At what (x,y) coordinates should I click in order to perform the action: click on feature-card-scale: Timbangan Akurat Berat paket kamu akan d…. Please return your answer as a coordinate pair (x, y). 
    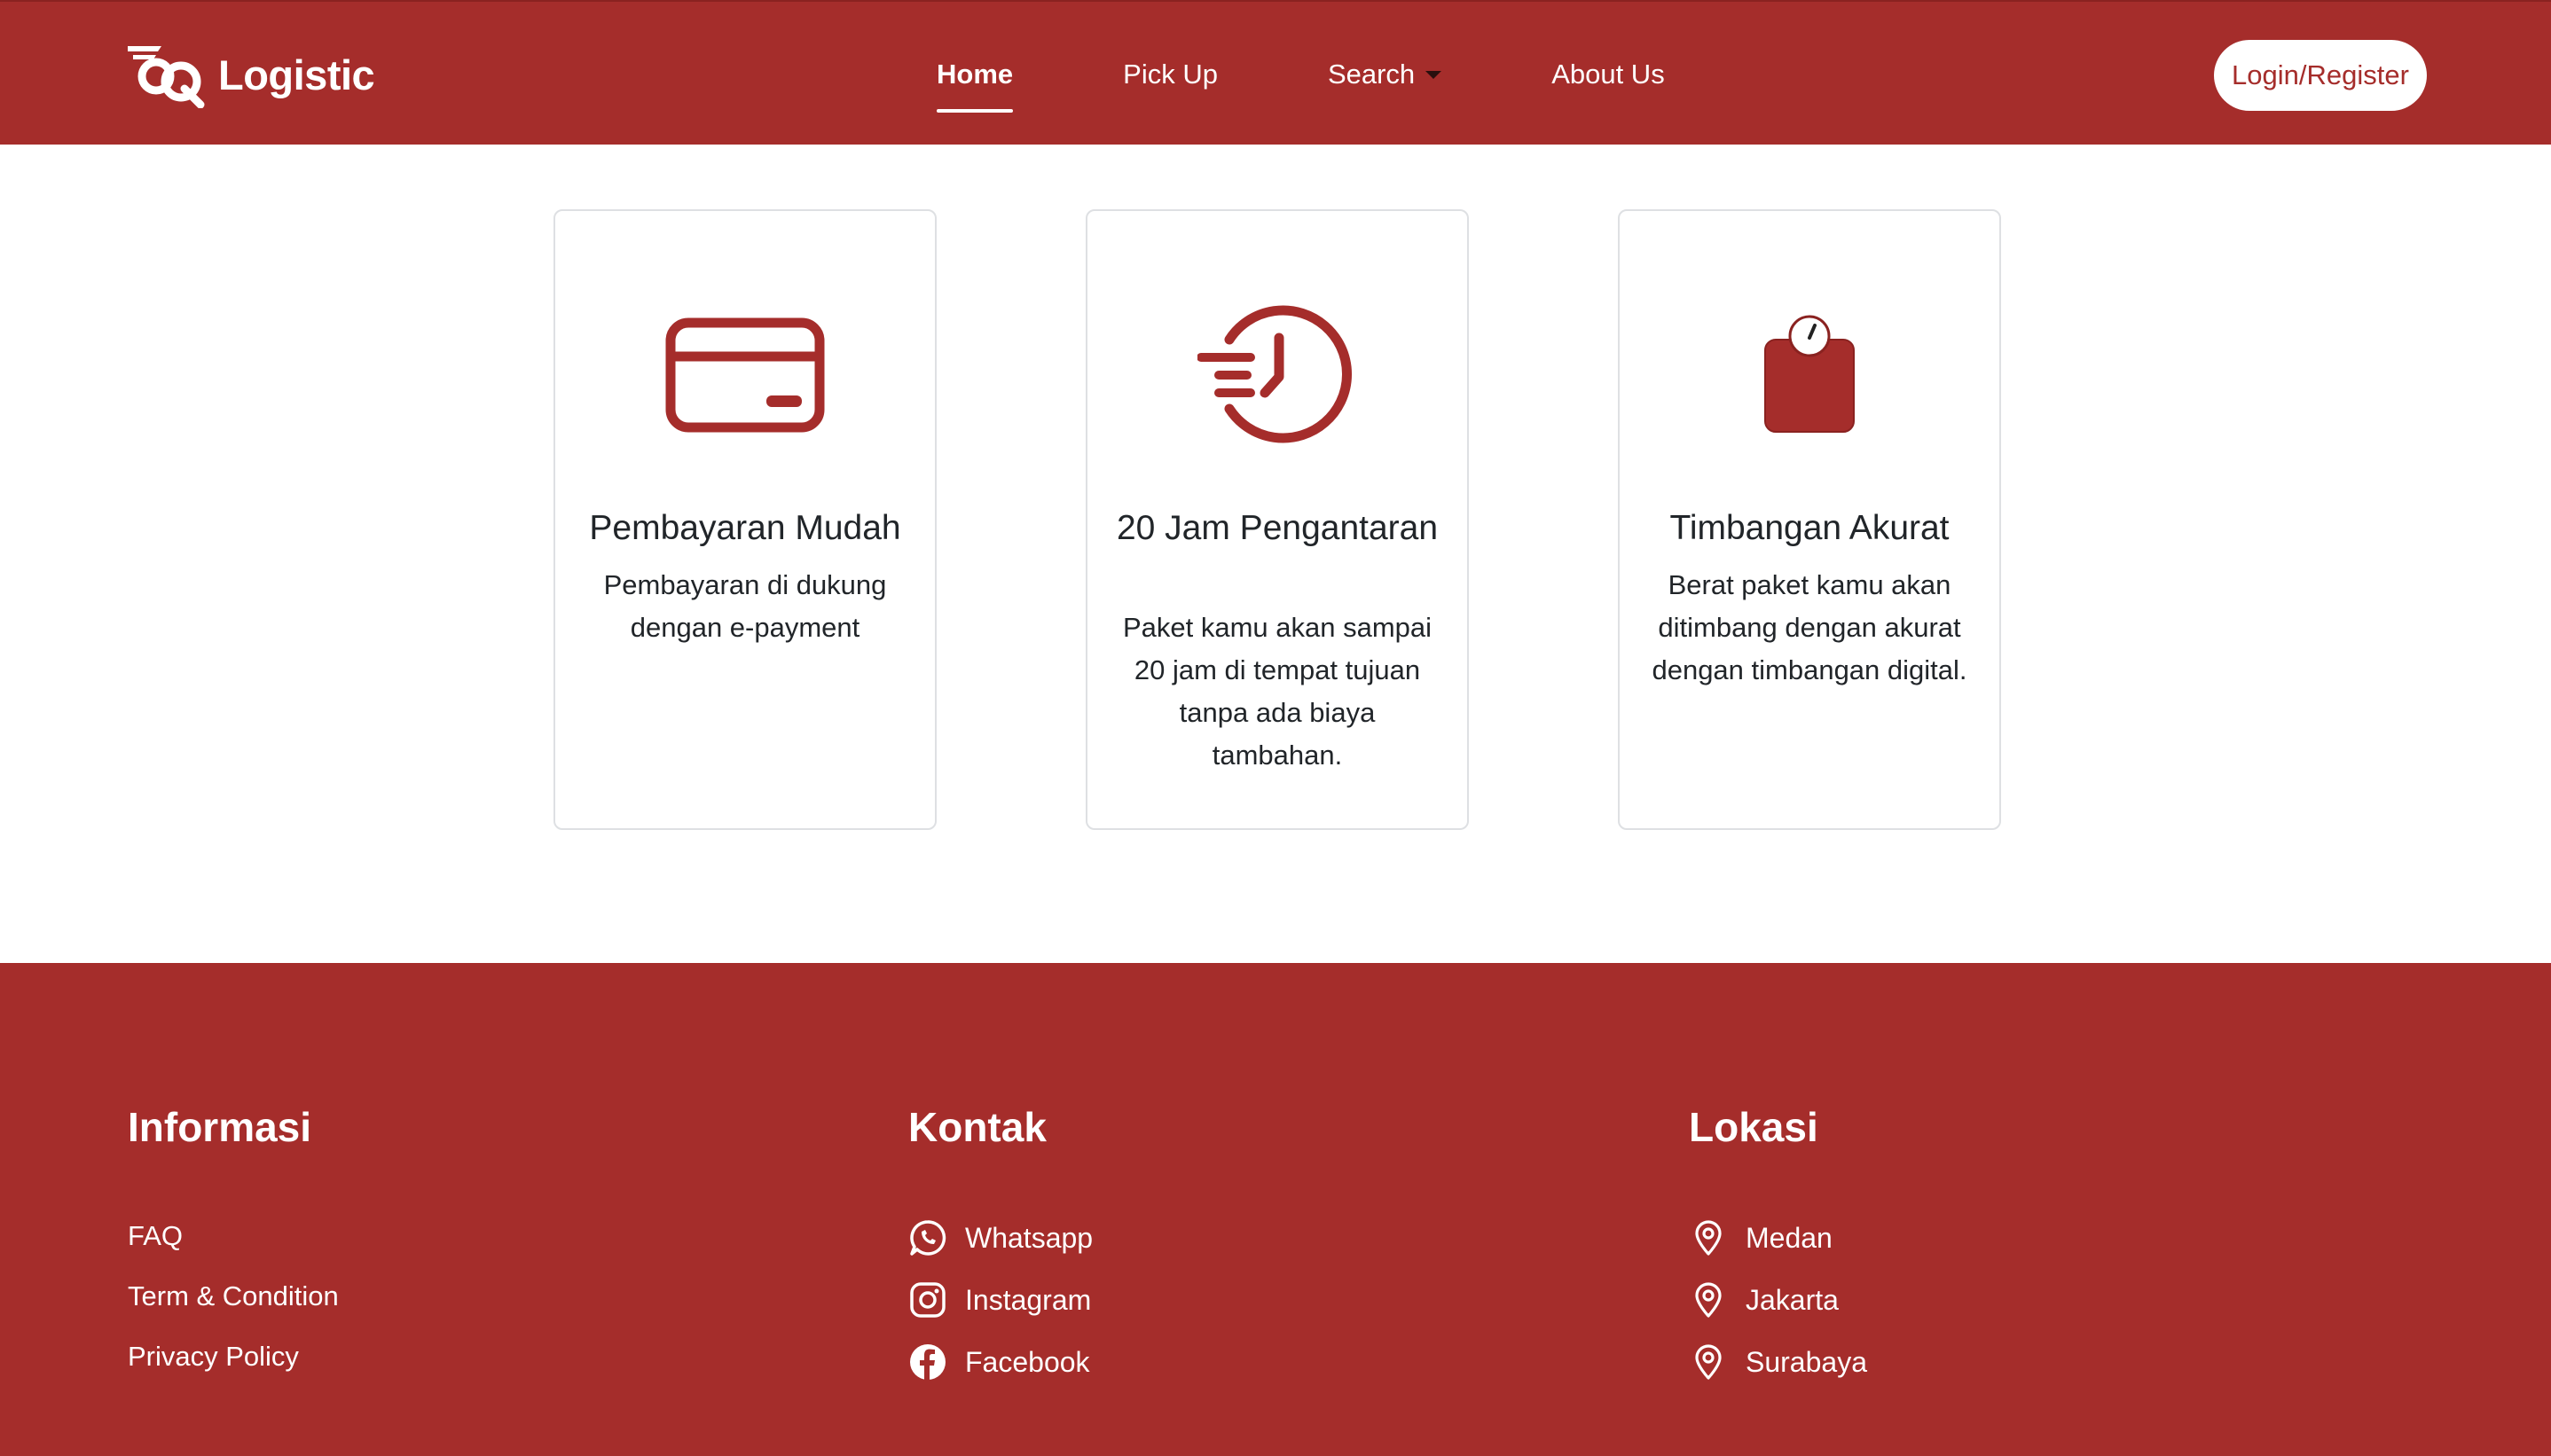
    Looking at the image, I should click on (1809, 519).